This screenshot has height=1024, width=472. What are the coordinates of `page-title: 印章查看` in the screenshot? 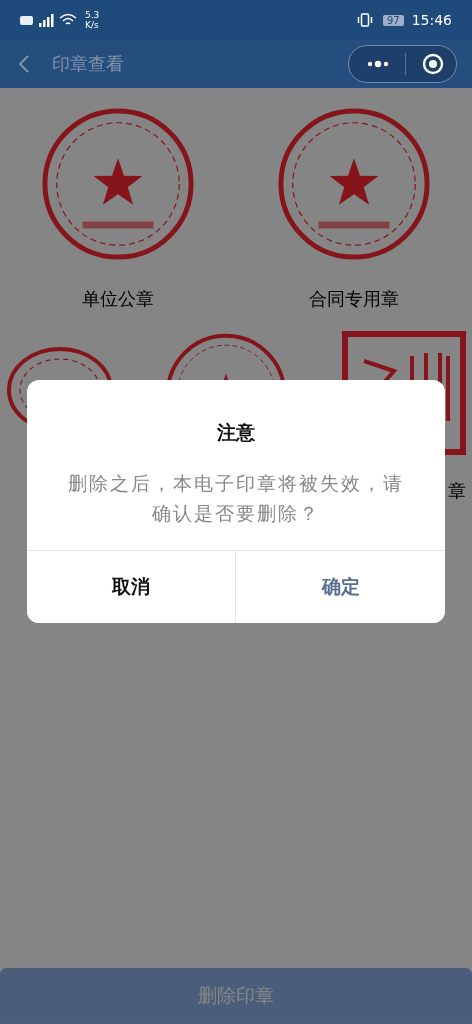 It's located at (88, 64).